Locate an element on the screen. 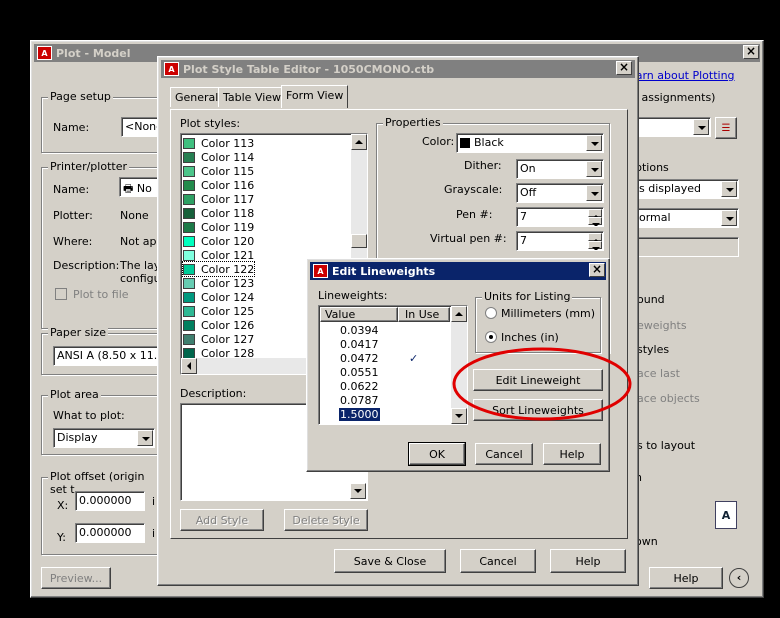 This screenshot has width=780, height=618. offset-y-label: Y: is located at coordinates (61, 537).